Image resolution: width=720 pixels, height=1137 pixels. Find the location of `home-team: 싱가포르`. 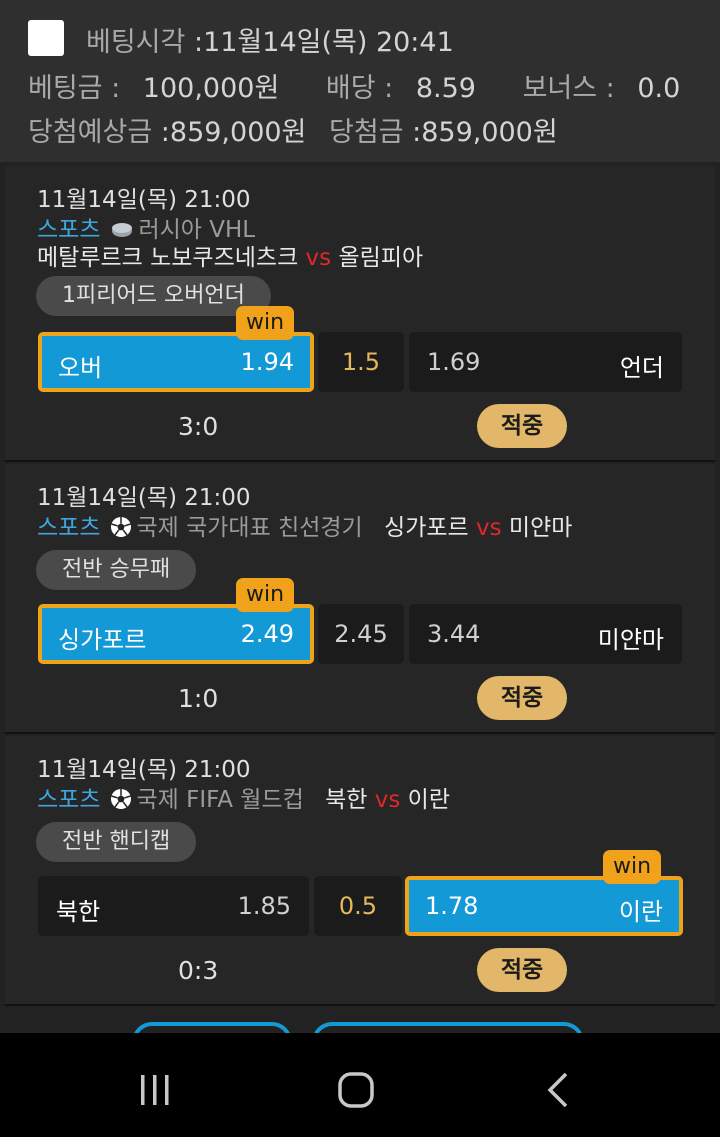

home-team: 싱가포르 is located at coordinates (426, 528).